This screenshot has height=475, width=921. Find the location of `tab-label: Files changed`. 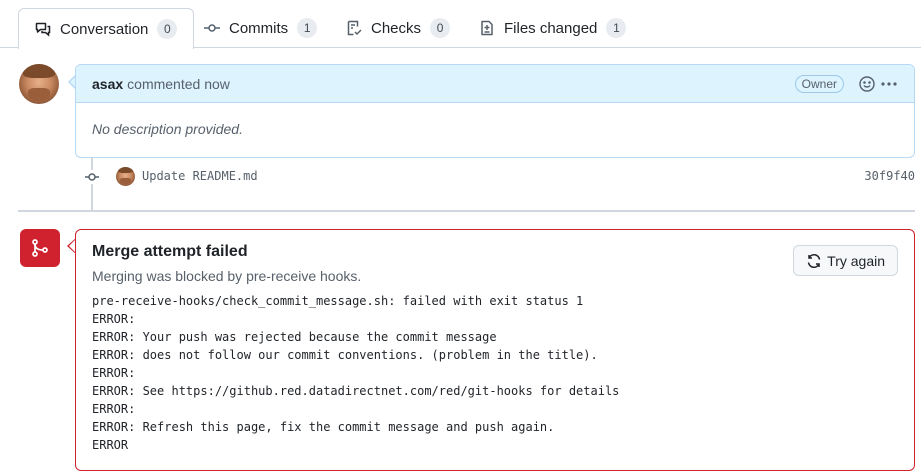

tab-label: Files changed is located at coordinates (551, 28).